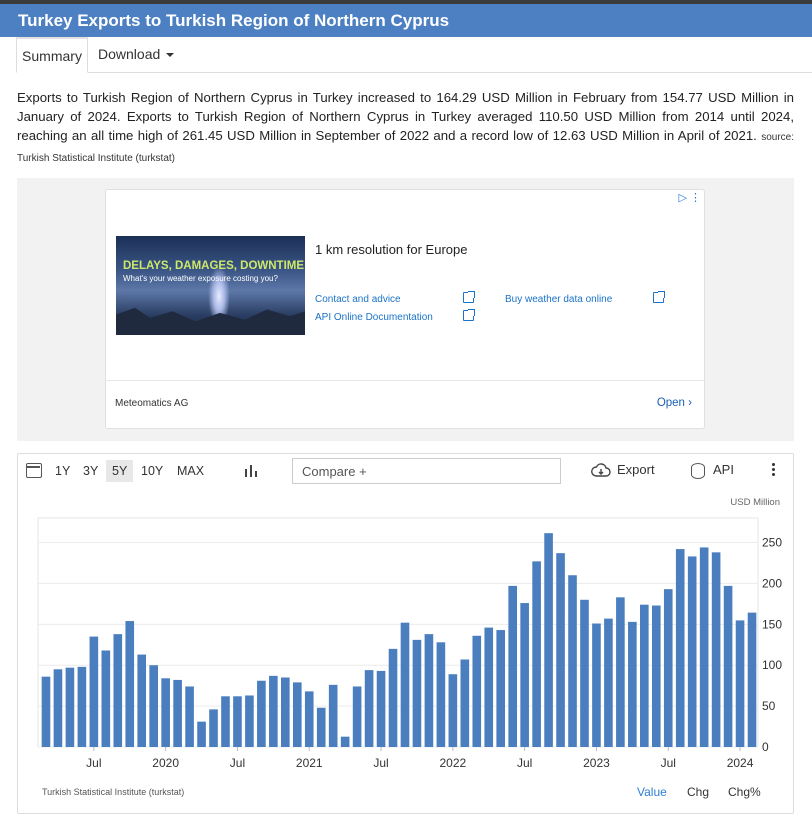 This screenshot has height=820, width=812. Describe the element at coordinates (309, 763) in the screenshot. I see `x-tick-label: 2021` at that location.